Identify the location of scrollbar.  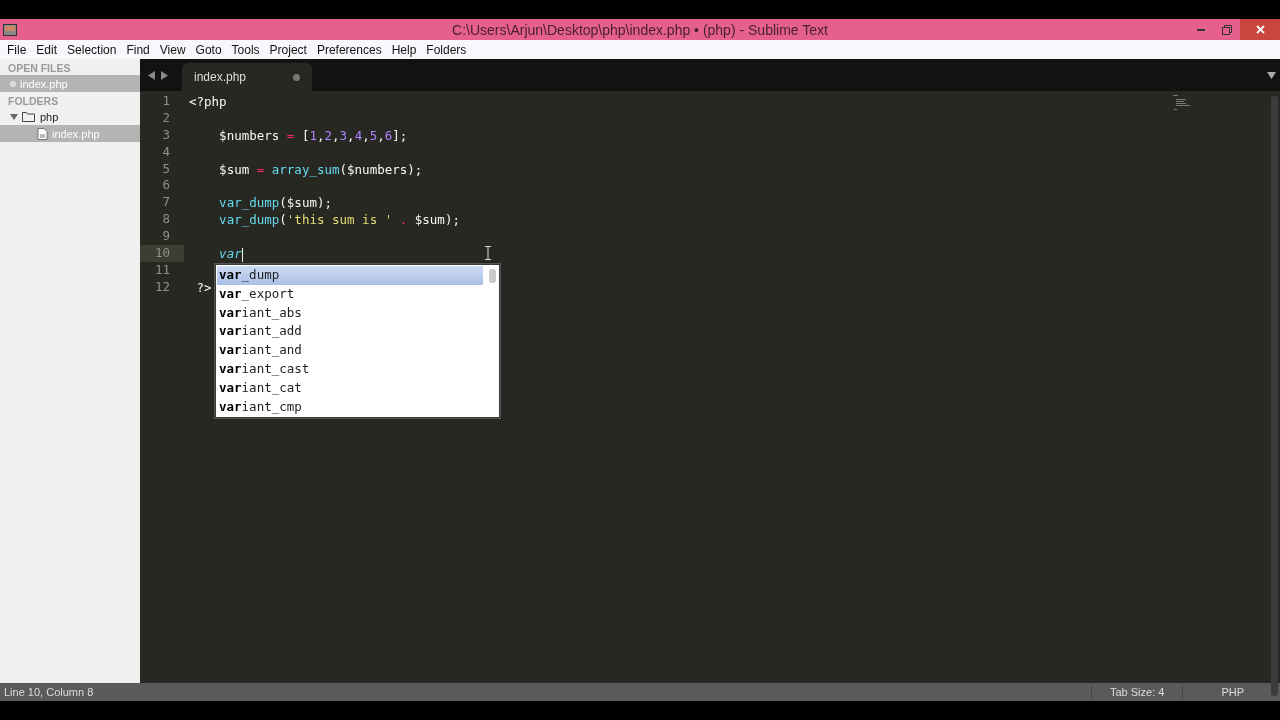
(1274, 396).